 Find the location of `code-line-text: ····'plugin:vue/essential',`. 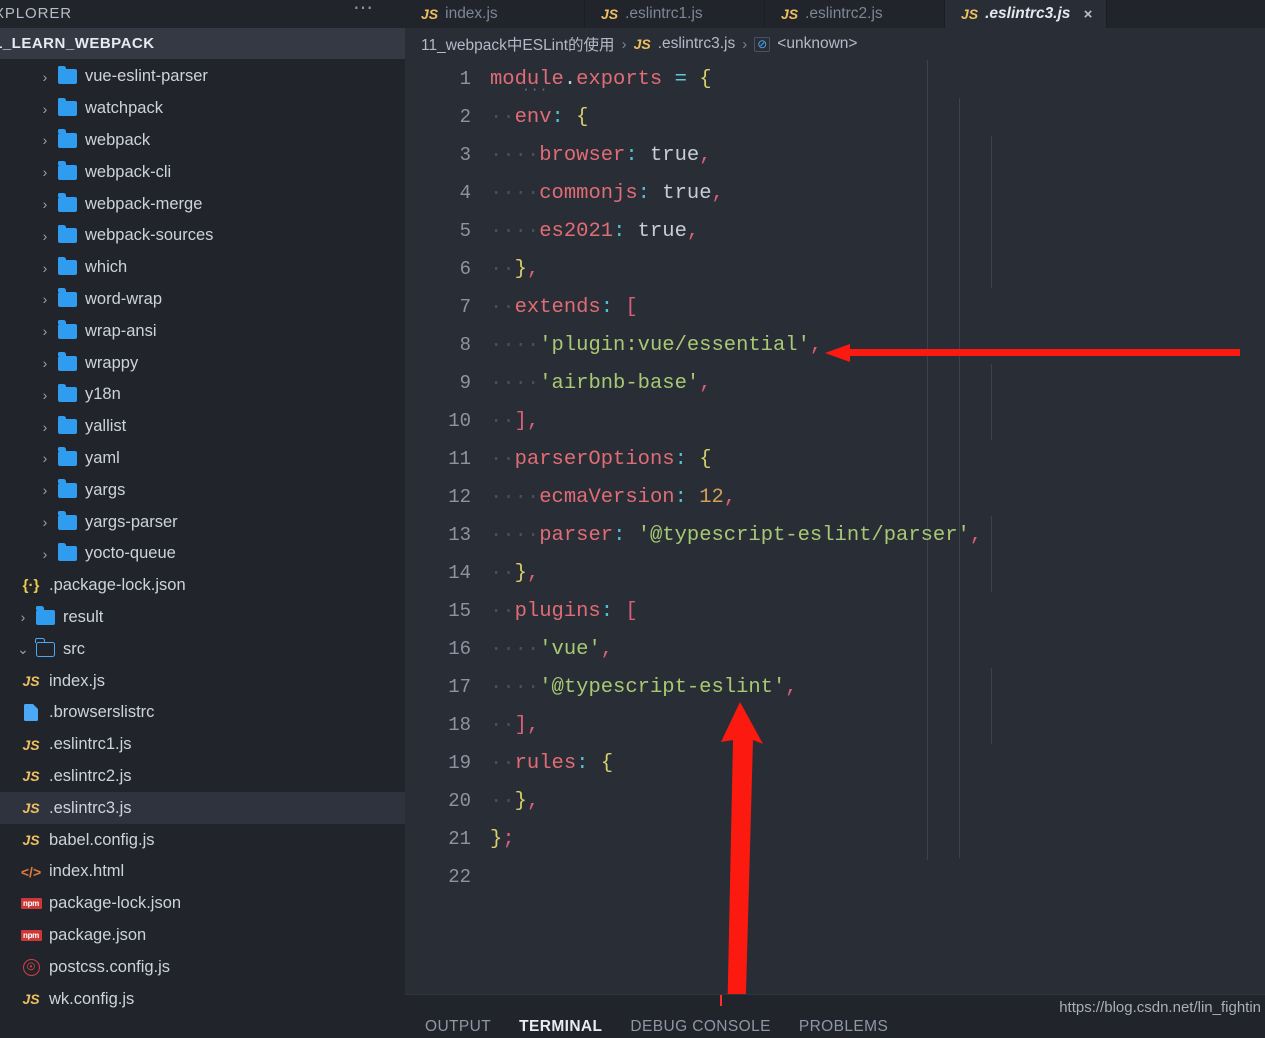

code-line-text: ····'plugin:vue/essential', is located at coordinates (656, 345).